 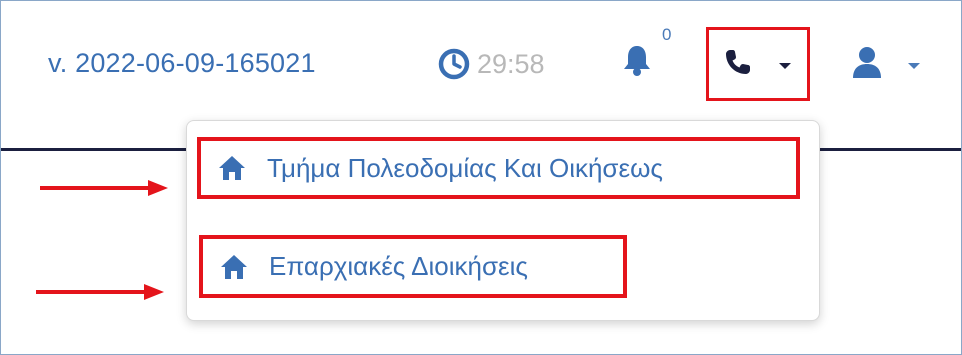 I want to click on dropdown-item-label: Επαρχιακές Διοικήσεις, so click(x=398, y=266).